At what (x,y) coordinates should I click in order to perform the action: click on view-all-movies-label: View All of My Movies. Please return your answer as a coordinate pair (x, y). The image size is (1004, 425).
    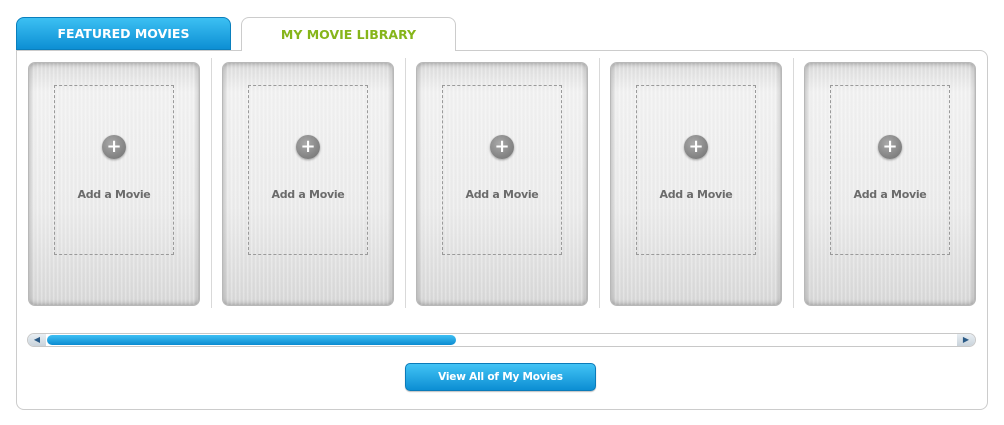
    Looking at the image, I should click on (500, 377).